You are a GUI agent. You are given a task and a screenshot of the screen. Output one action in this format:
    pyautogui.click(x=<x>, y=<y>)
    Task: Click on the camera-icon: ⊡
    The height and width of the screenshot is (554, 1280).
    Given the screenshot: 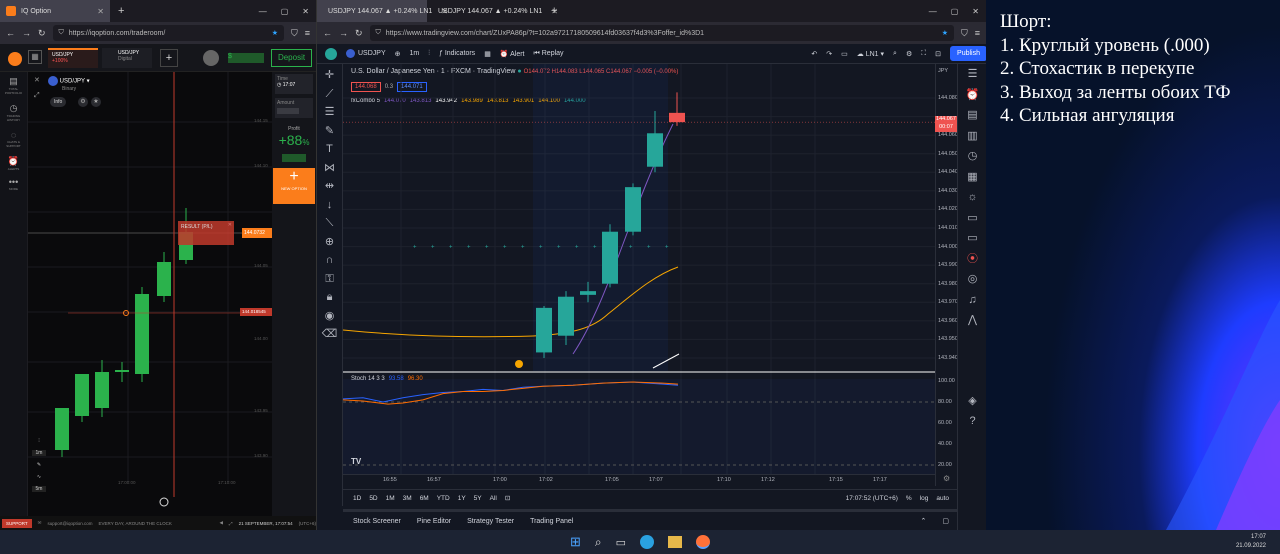 What is the action you would take?
    pyautogui.click(x=938, y=54)
    